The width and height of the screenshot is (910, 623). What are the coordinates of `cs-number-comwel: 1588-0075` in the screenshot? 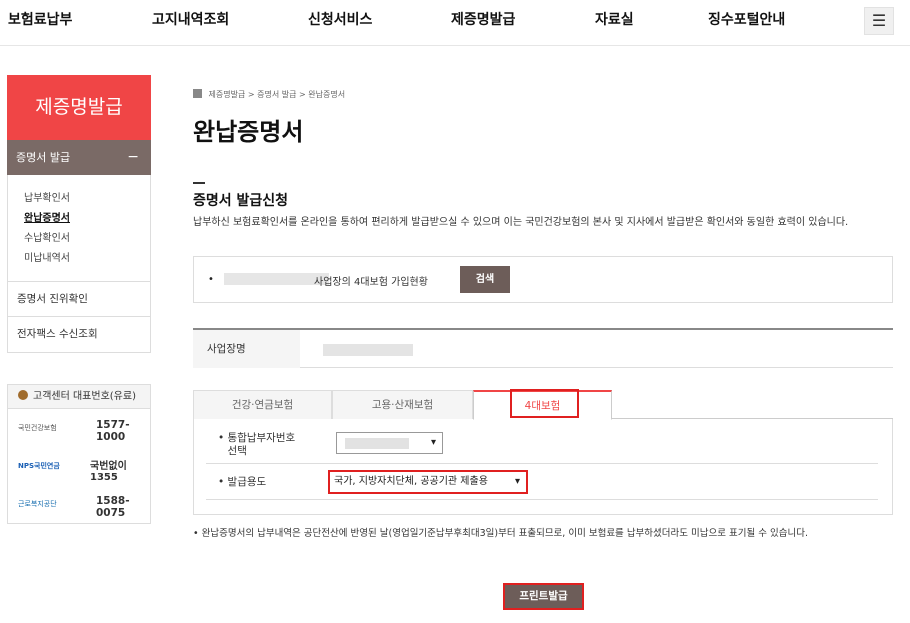 It's located at (113, 507).